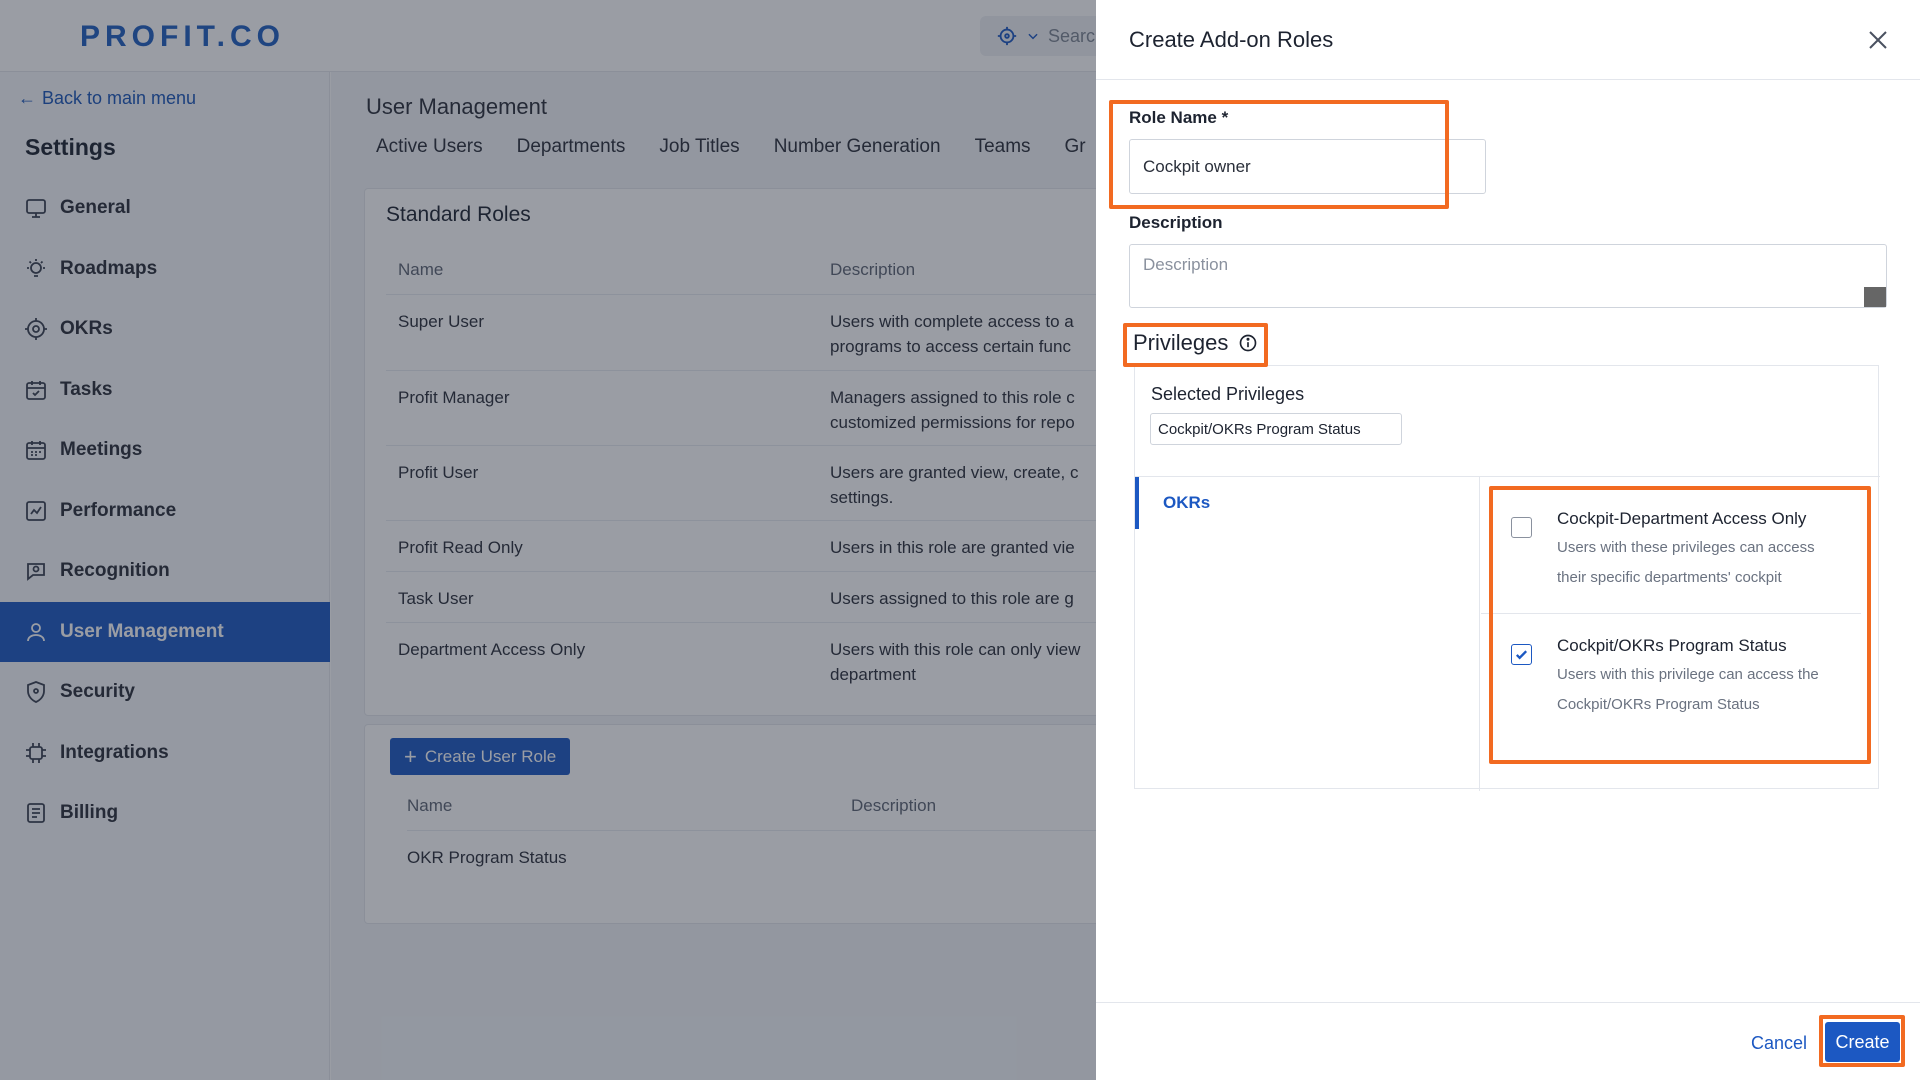  What do you see at coordinates (1508, 40) in the screenshot?
I see `drawer-header: Create Add-on Roles` at bounding box center [1508, 40].